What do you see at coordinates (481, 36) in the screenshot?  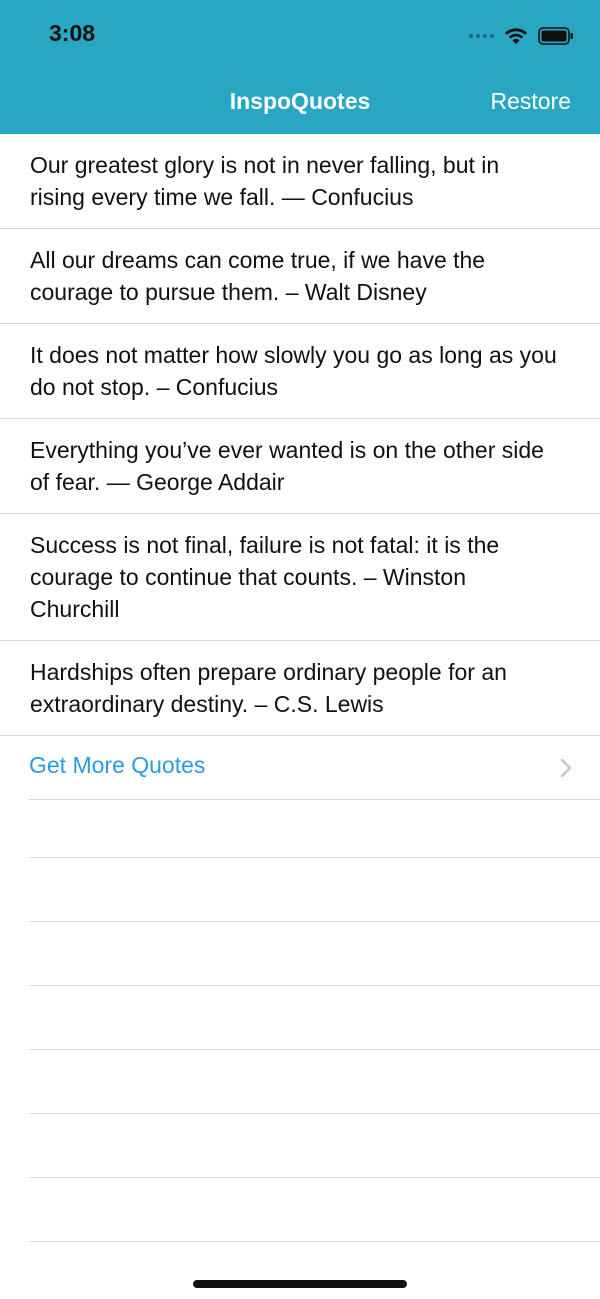 I see `signal-icon` at bounding box center [481, 36].